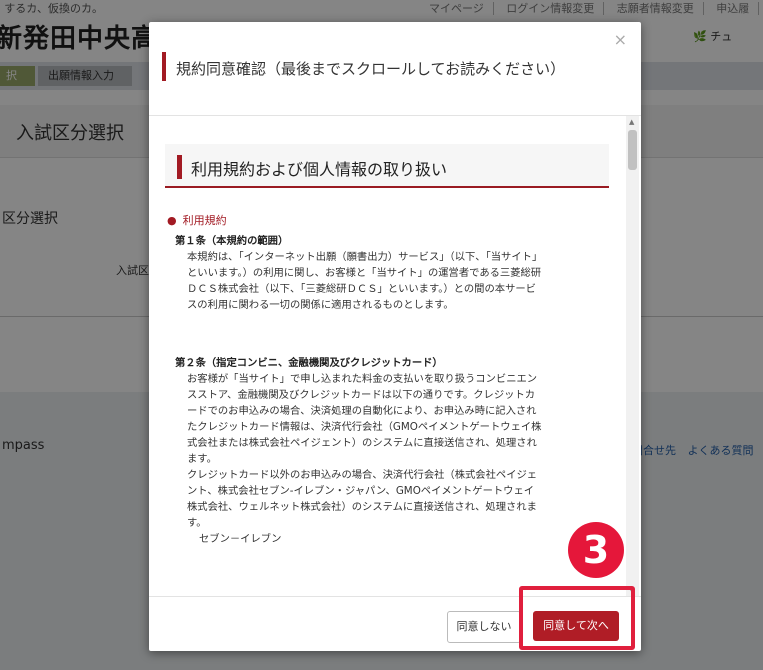 The height and width of the screenshot is (670, 763). I want to click on terms-section-heading: 利用規約および個人情報の取り扱い, so click(387, 166).